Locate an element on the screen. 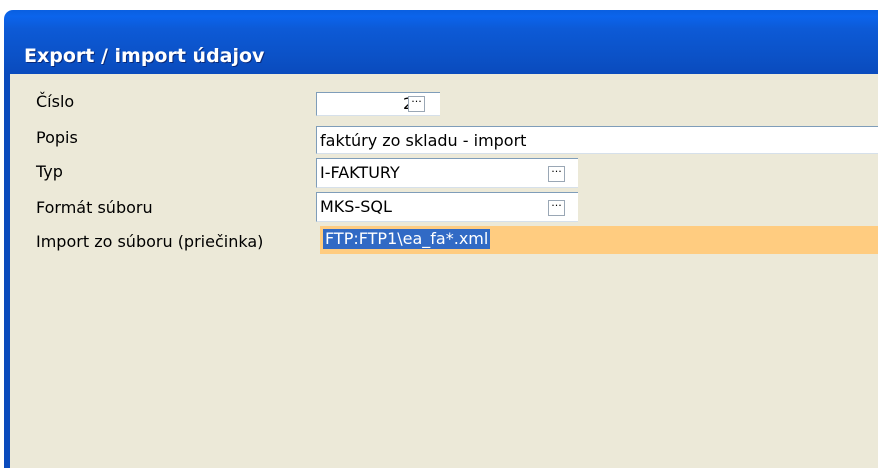 This screenshot has width=878, height=468. cislo-lookup-button: ··· is located at coordinates (416, 104).